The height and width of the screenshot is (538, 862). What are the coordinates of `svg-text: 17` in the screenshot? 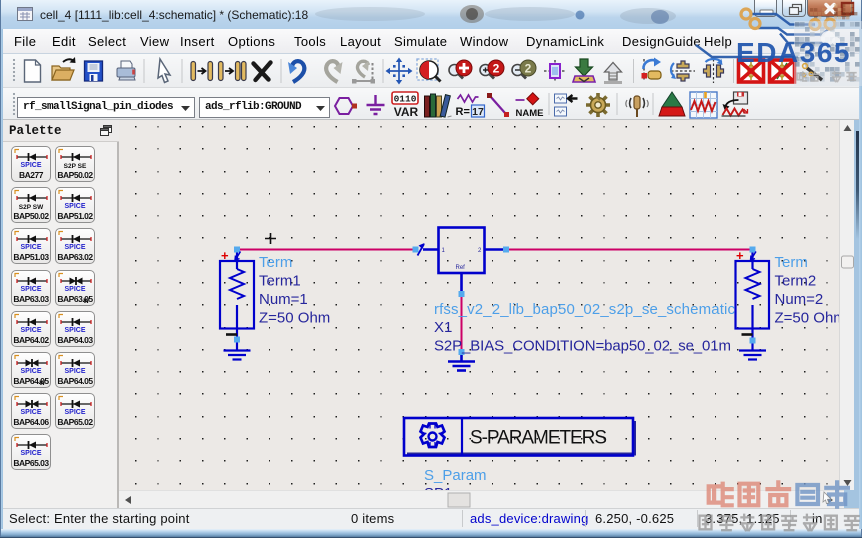 It's located at (478, 112).